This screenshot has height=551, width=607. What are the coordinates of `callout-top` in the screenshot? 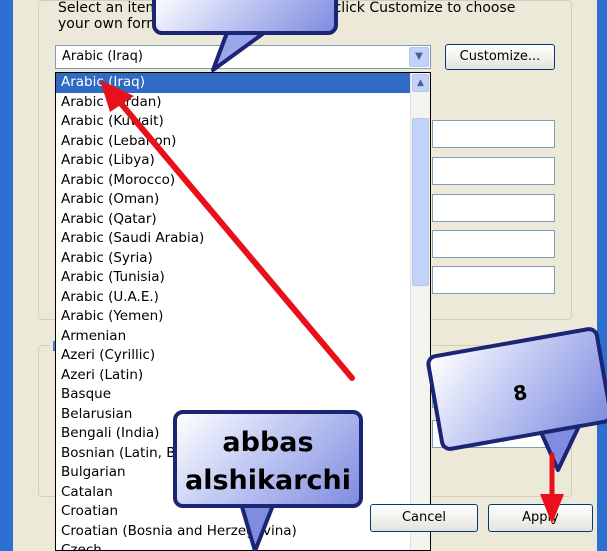 It's located at (245, 17).